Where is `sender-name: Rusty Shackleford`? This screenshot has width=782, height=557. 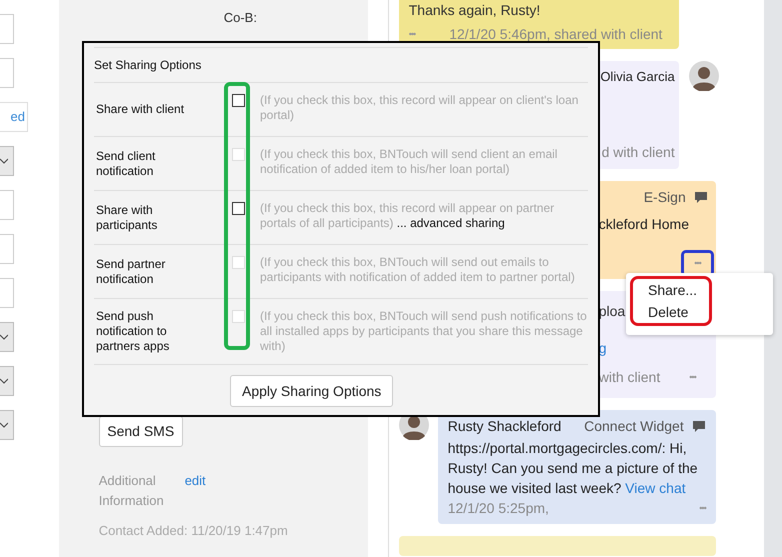 sender-name: Rusty Shackleford is located at coordinates (505, 426).